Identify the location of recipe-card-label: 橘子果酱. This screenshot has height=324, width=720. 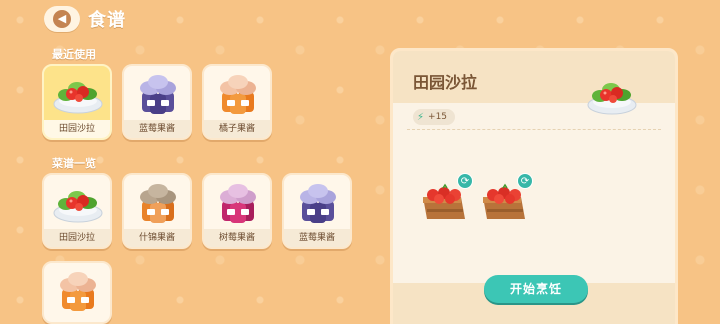
(237, 129).